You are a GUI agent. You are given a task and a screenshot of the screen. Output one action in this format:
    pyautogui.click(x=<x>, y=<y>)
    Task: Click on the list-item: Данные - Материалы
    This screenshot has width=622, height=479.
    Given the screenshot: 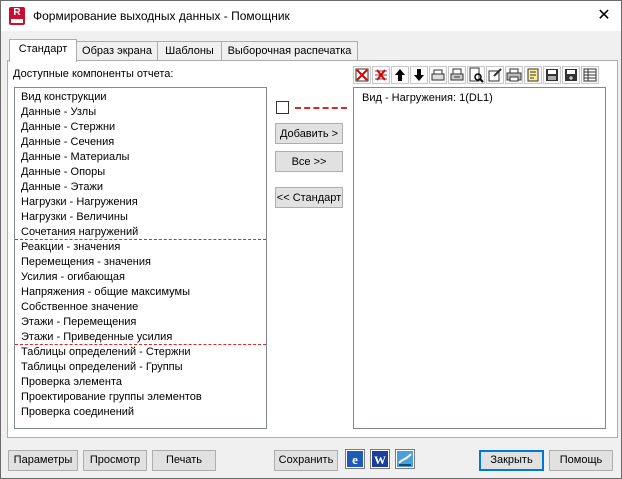 What is the action you would take?
    pyautogui.click(x=75, y=157)
    